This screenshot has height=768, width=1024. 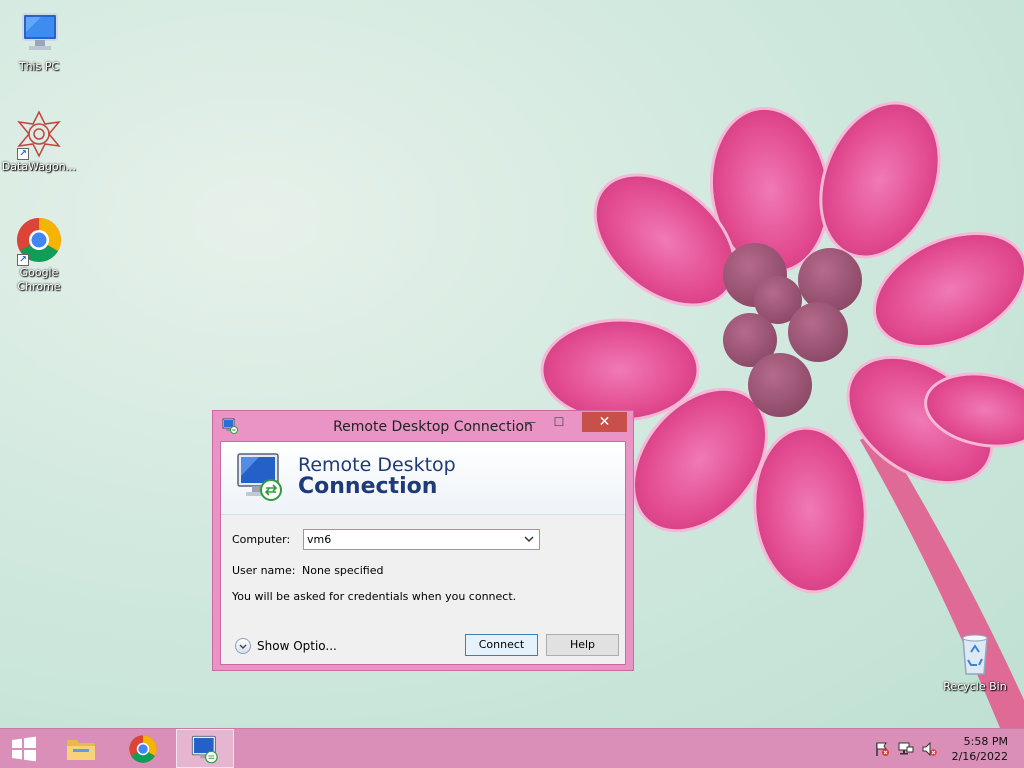 What do you see at coordinates (423, 426) in the screenshot?
I see `window-titlebar: Remote Desktop Connection — ☐ ✕` at bounding box center [423, 426].